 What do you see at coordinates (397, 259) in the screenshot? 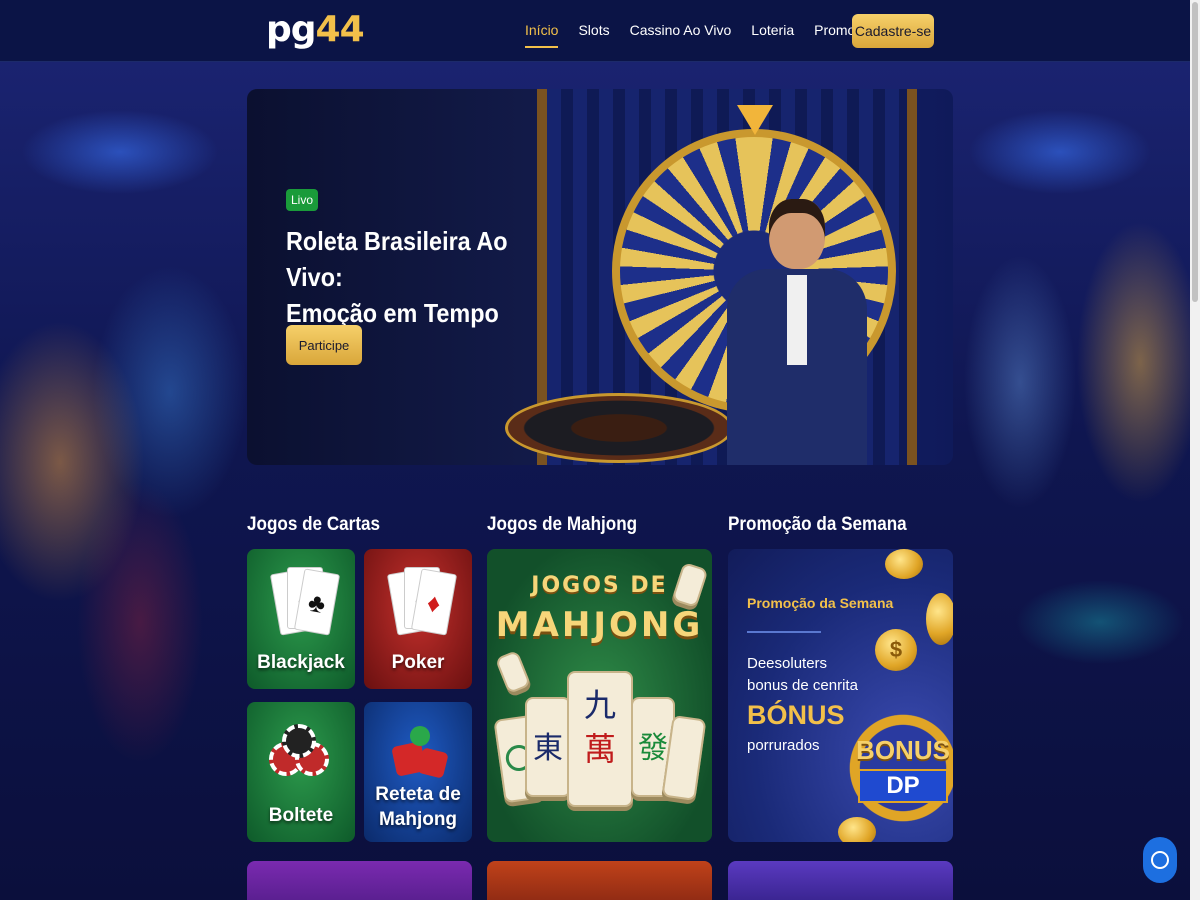
I see `hero-title-line1: Roleta Brasileira Ao Vivo:` at bounding box center [397, 259].